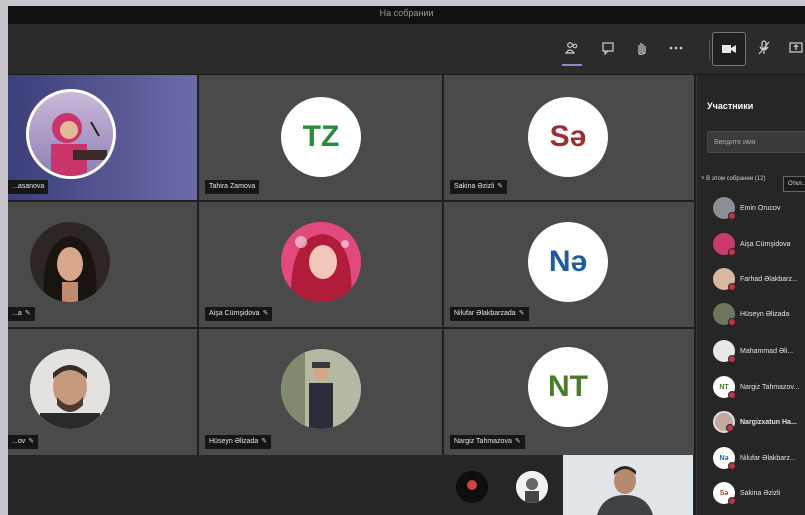 The image size is (805, 515). I want to click on name-tag: Nargiz Tahmazova ✎, so click(487, 442).